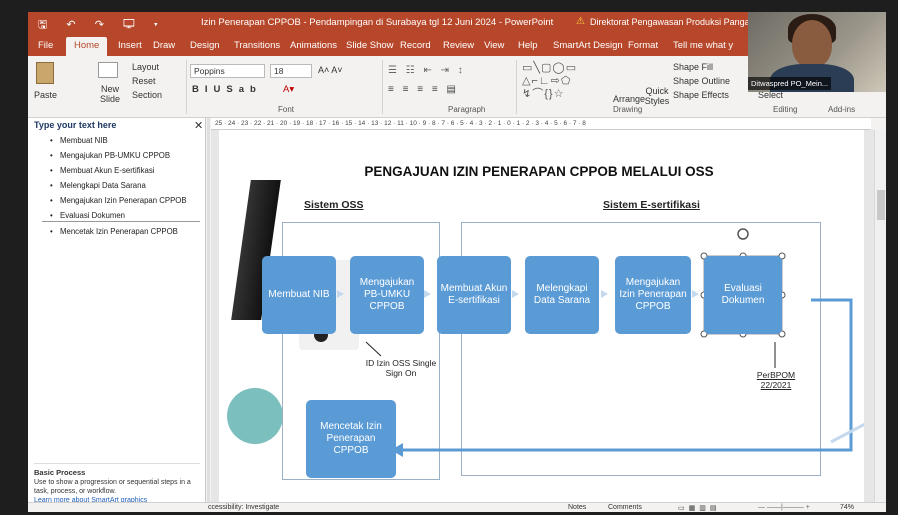  I want to click on list-item: Evaluasi Dokumen, so click(121, 216).